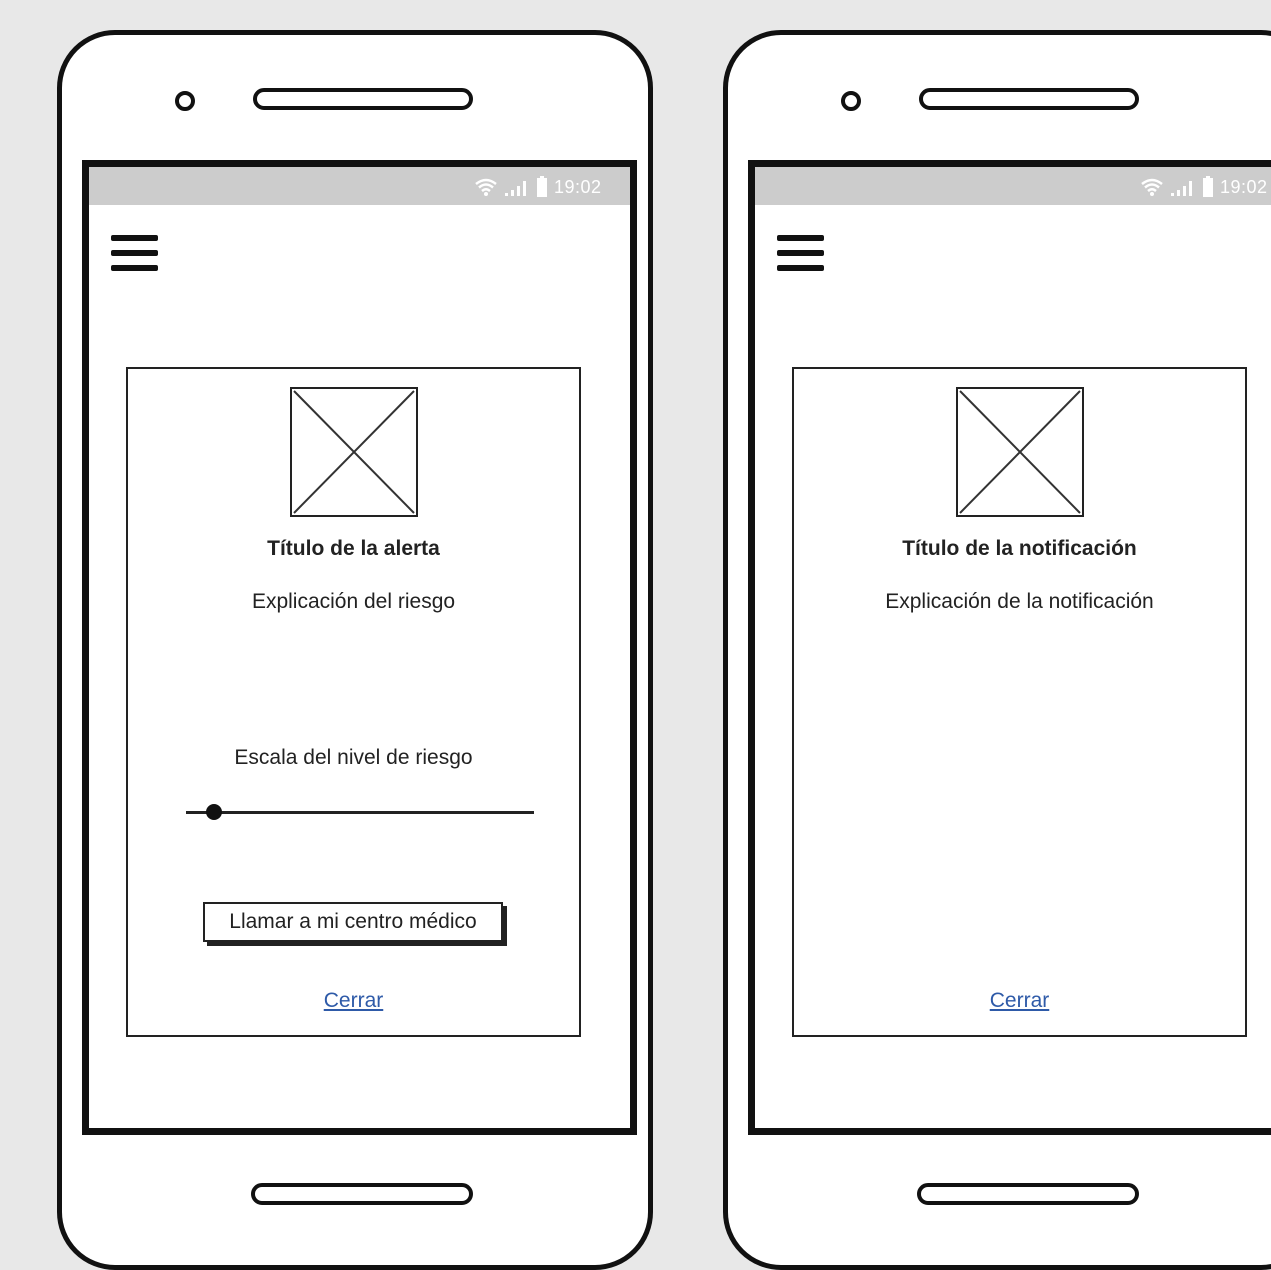 Image resolution: width=1271 pixels, height=1270 pixels. Describe the element at coordinates (353, 922) in the screenshot. I see `call-medical-center-button: Llamar a mi centro médico` at that location.